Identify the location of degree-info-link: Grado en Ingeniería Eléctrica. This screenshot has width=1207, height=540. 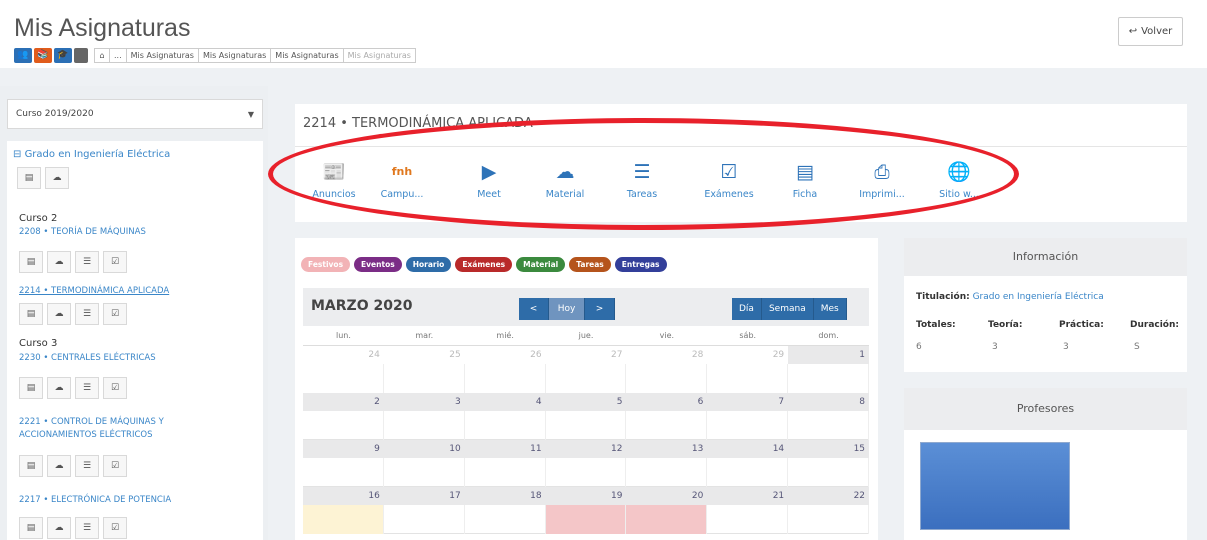
(1038, 297).